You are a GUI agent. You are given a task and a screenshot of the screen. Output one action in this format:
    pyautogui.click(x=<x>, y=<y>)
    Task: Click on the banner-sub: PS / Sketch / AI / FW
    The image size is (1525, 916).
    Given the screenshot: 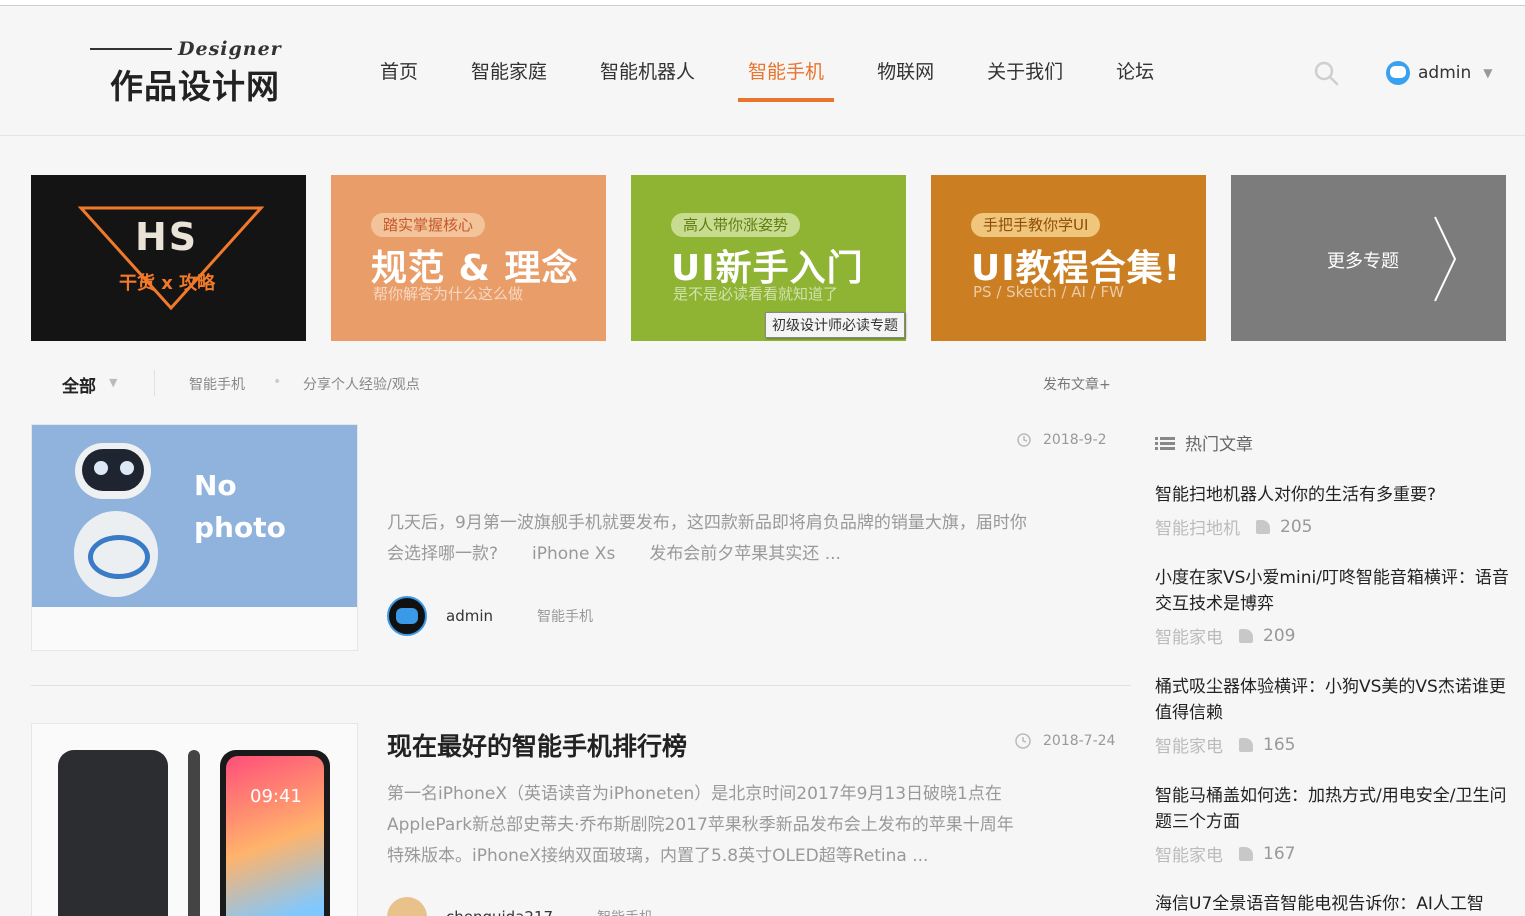 What is the action you would take?
    pyautogui.click(x=1049, y=292)
    